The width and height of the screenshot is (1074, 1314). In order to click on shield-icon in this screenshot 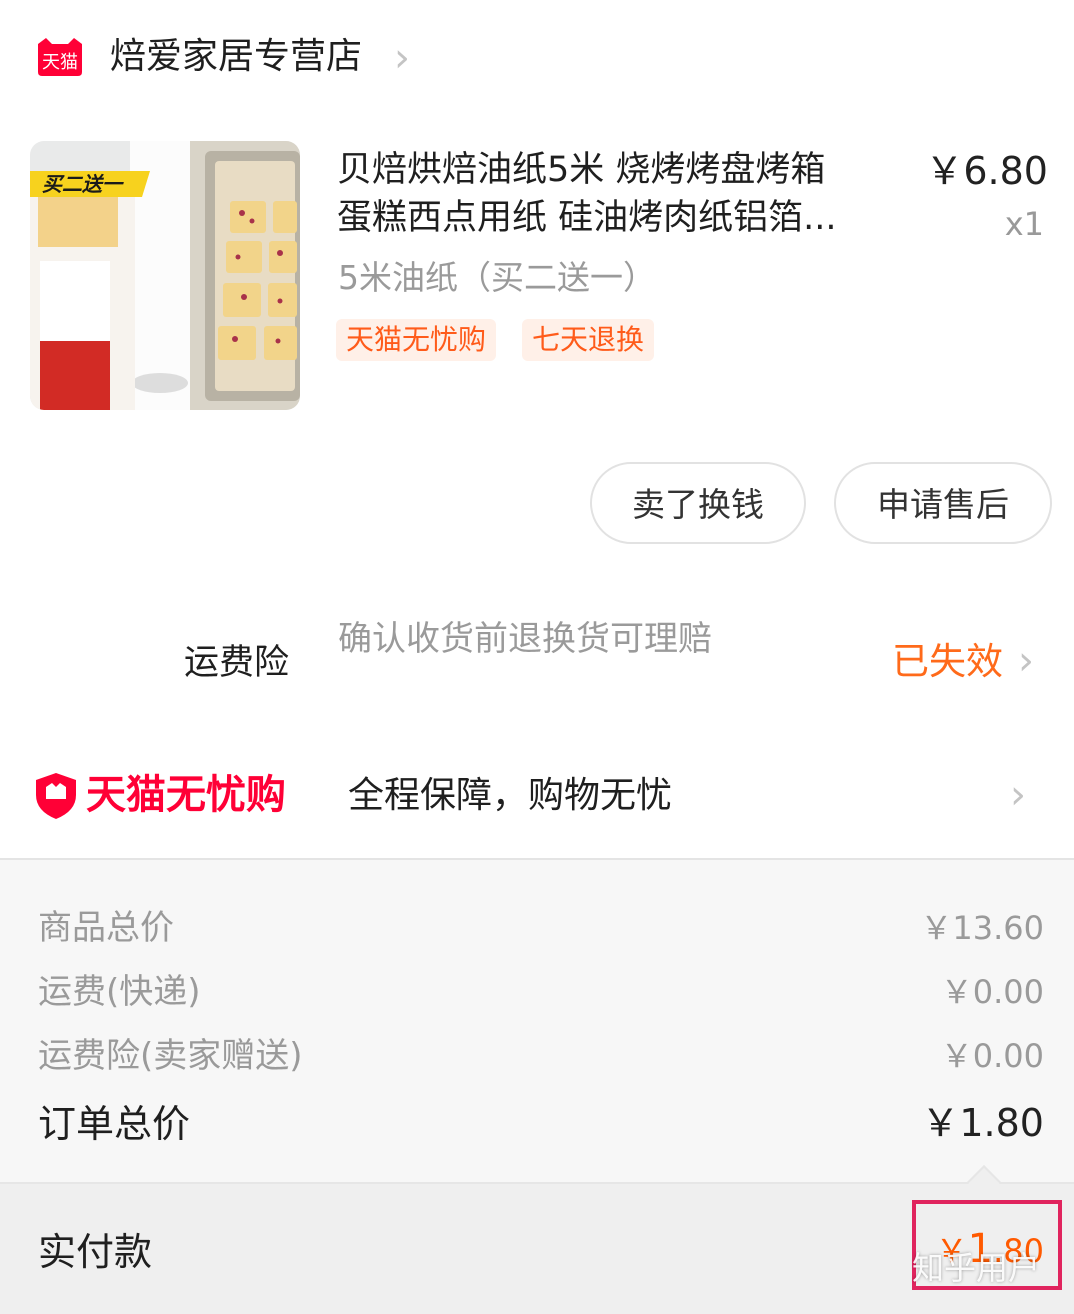, I will do `click(56, 796)`.